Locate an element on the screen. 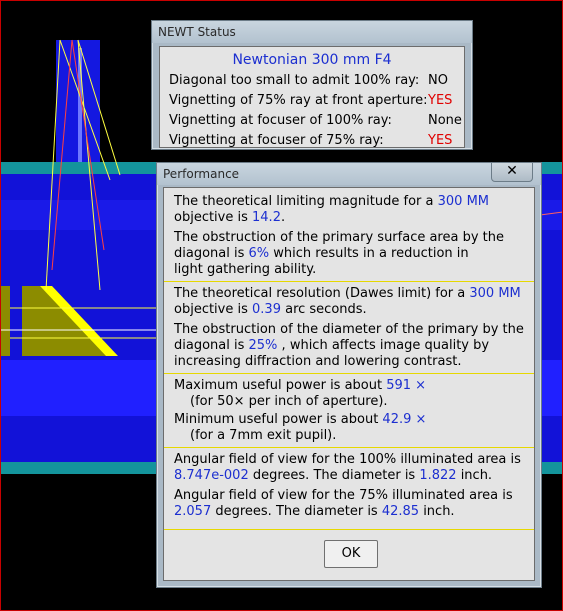  status-window-titlebar: NEWT Status is located at coordinates (312, 32).